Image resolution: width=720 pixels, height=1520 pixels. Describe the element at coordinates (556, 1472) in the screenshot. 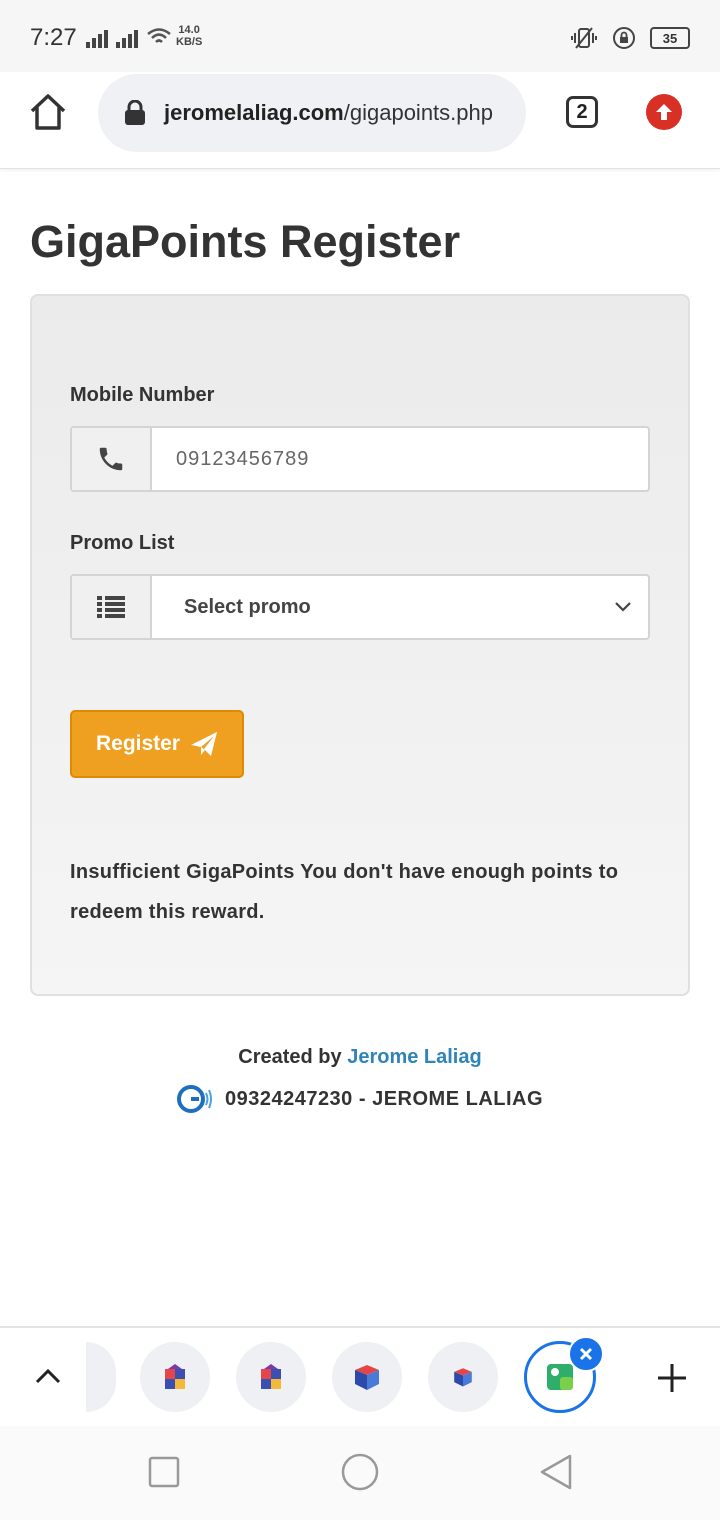

I see `back-icon` at that location.